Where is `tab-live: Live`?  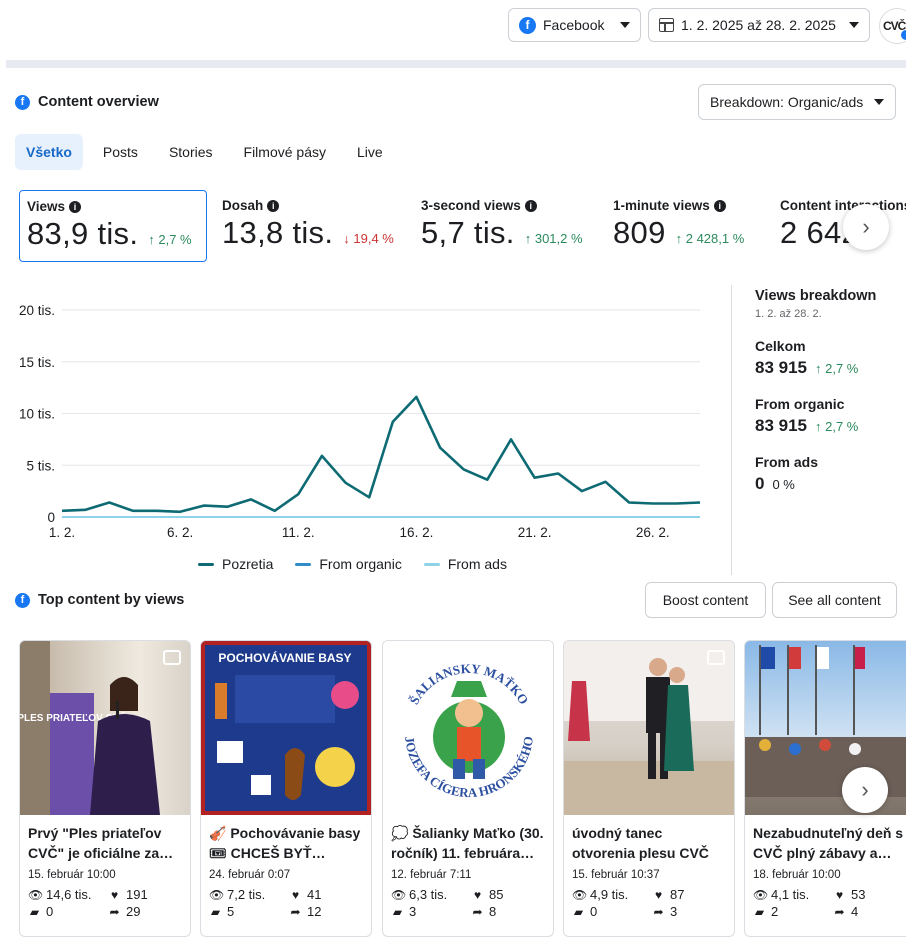
tab-live: Live is located at coordinates (370, 152).